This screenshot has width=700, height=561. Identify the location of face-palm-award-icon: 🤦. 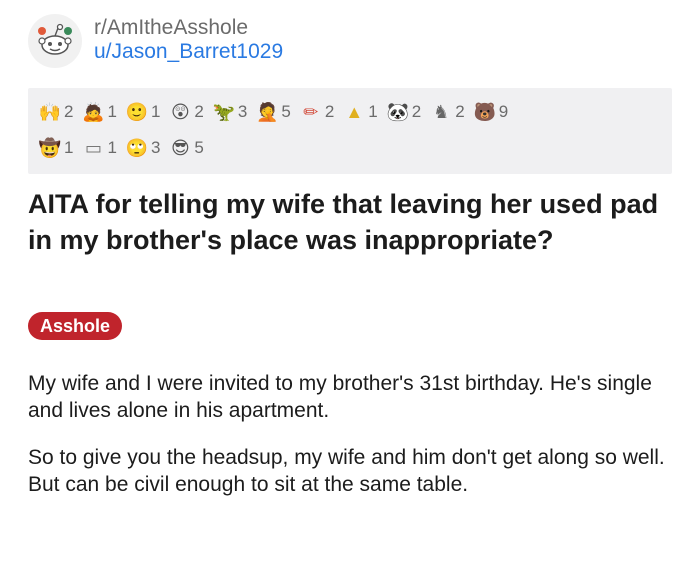
(267, 111).